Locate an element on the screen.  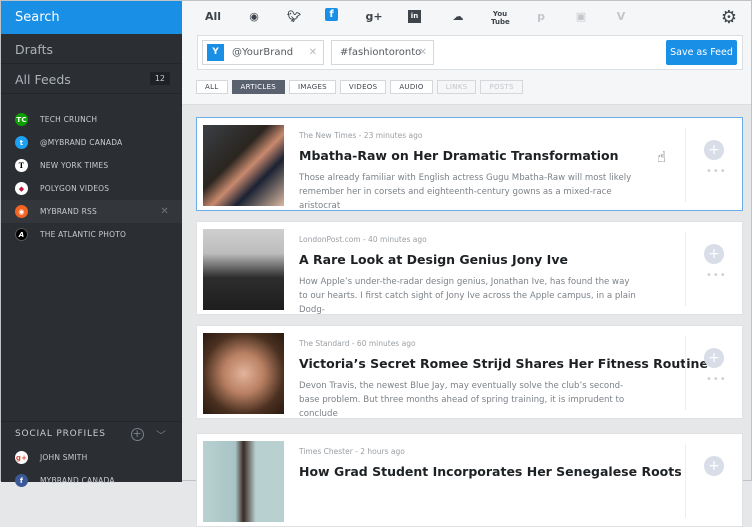
all-feeds-label: All Feeds is located at coordinates (43, 79).